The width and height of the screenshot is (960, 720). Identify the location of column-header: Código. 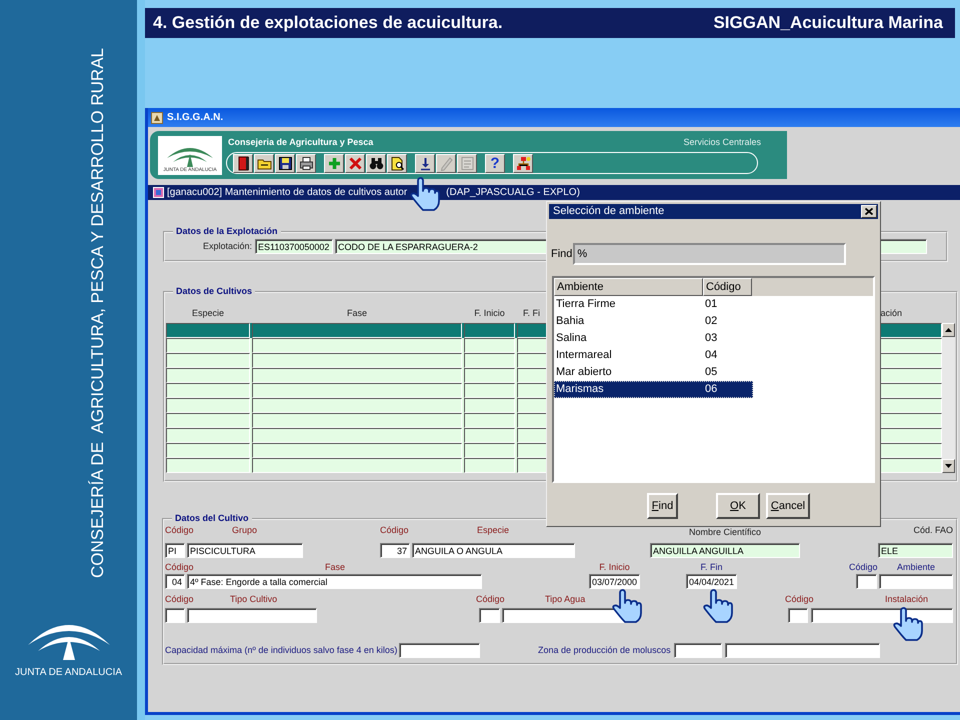
(727, 287).